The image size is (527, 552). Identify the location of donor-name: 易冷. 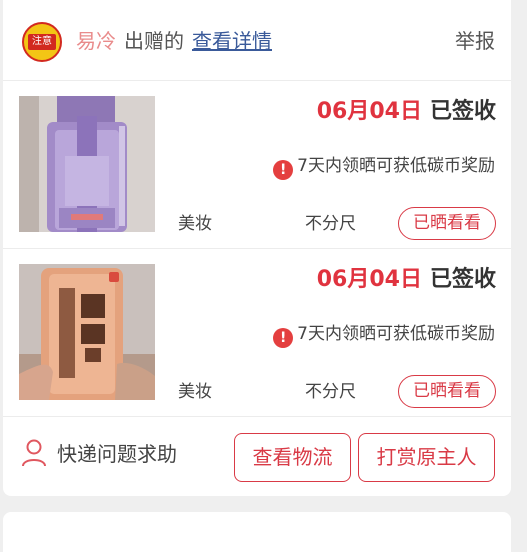
(96, 41).